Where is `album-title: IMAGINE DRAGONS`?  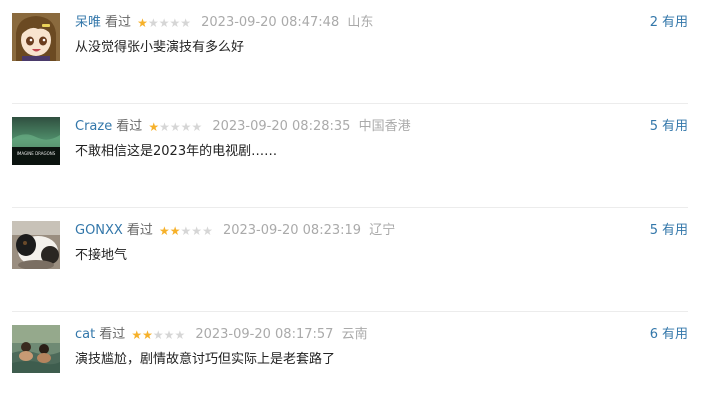 album-title: IMAGINE DRAGONS is located at coordinates (36, 153).